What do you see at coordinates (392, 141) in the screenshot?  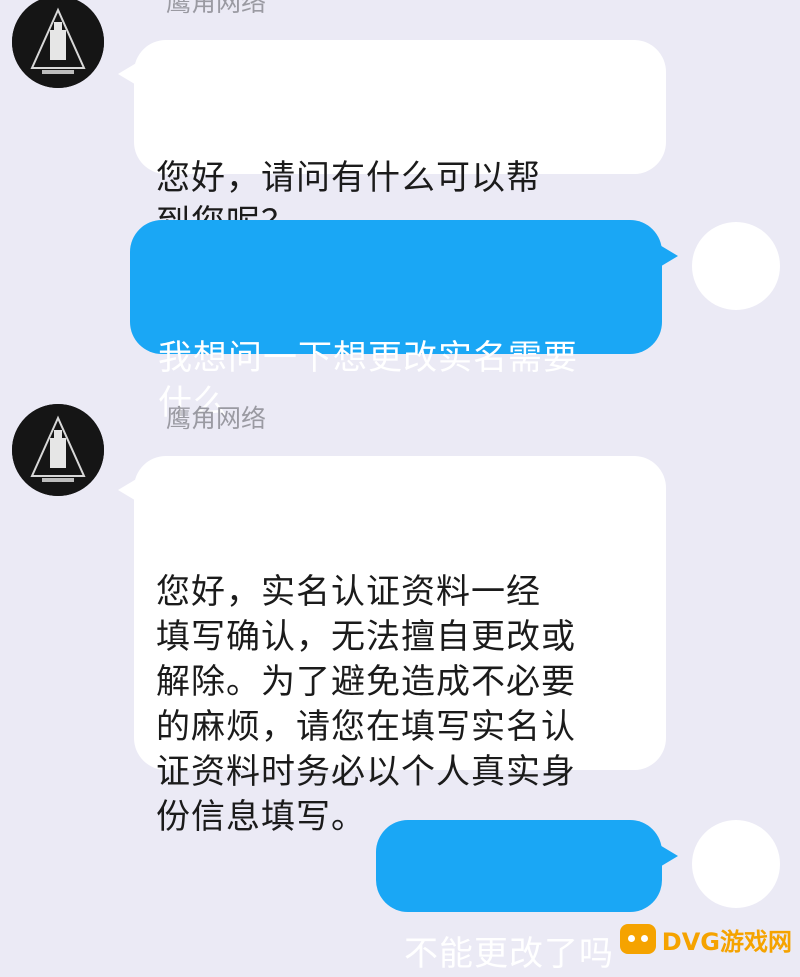 I see `message-bubble-incoming: 您好，请问有什么可以帮 到您呢？` at bounding box center [392, 141].